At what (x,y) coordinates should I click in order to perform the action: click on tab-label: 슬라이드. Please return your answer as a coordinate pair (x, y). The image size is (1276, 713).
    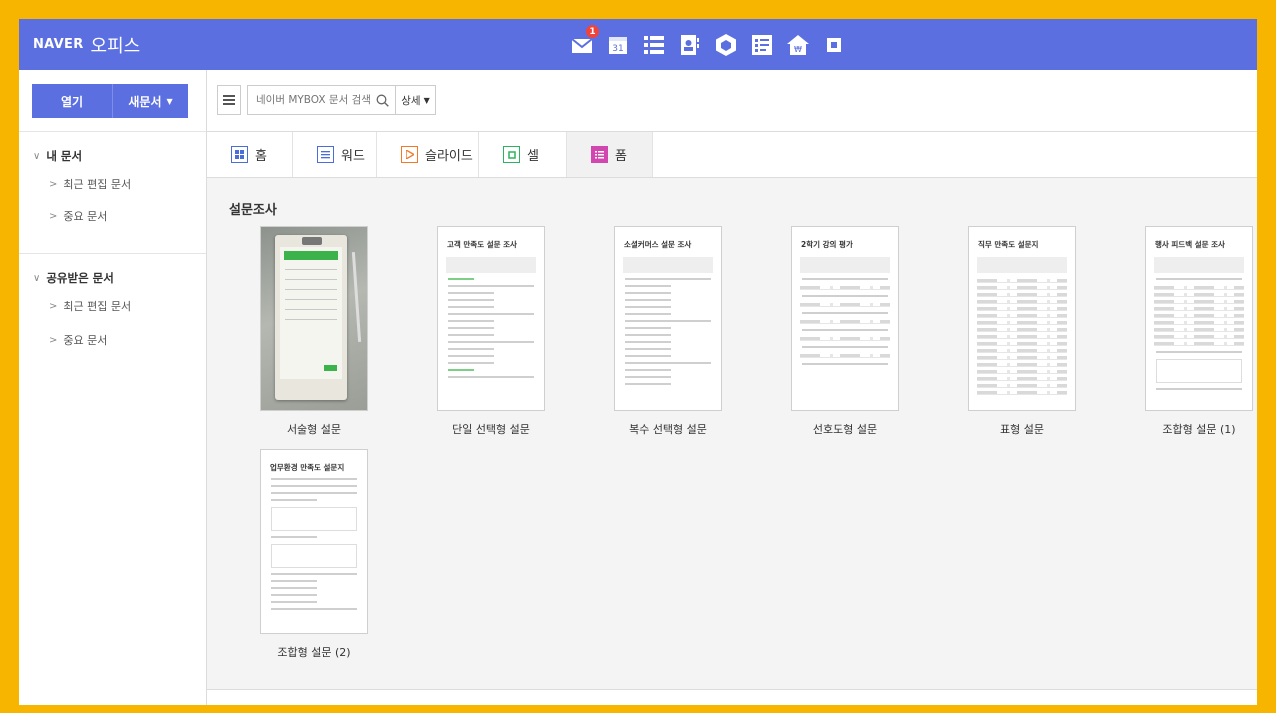
    Looking at the image, I should click on (449, 156).